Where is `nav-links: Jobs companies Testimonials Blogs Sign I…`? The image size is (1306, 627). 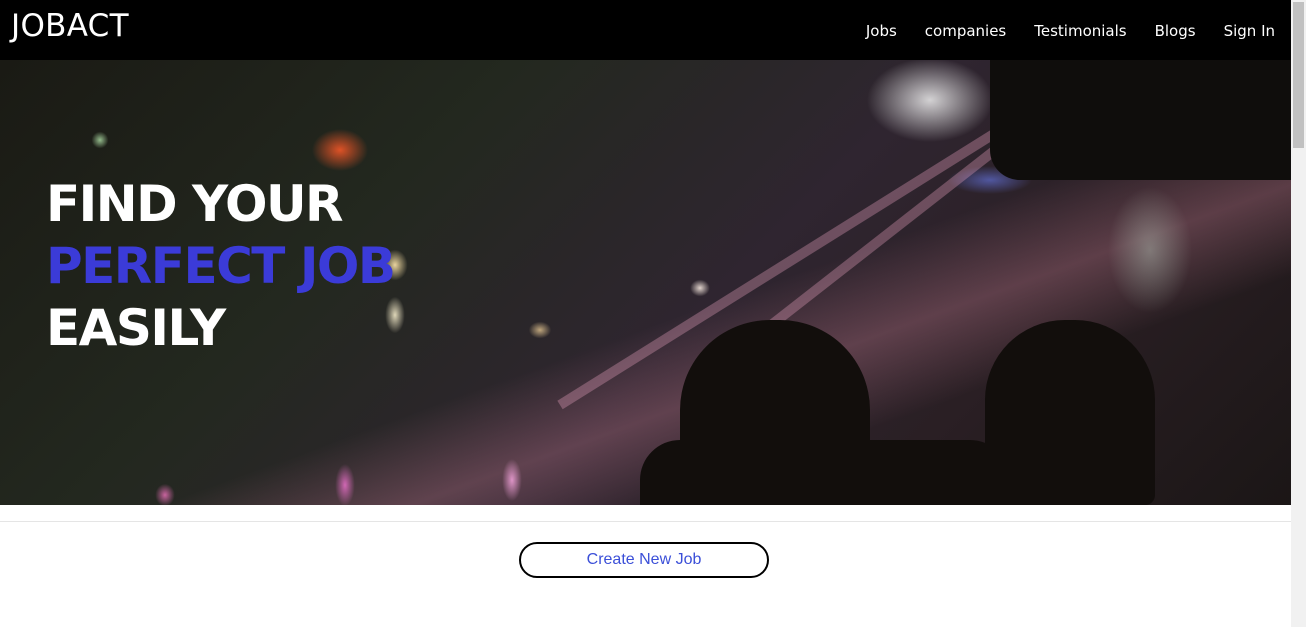
nav-links: Jobs companies Testimonials Blogs Sign I… is located at coordinates (1056, 31).